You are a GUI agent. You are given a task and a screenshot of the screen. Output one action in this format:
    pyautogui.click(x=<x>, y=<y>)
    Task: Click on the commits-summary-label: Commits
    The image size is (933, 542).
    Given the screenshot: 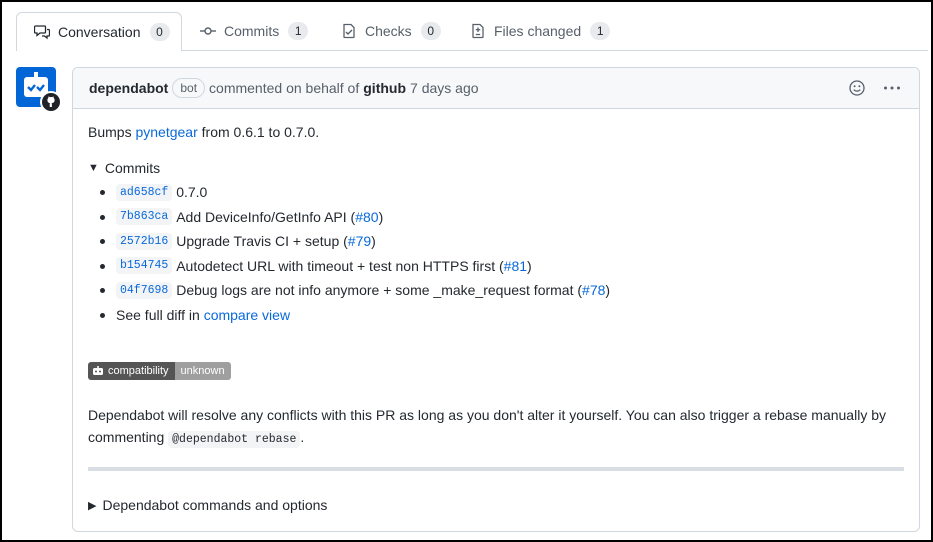 What is the action you would take?
    pyautogui.click(x=132, y=168)
    